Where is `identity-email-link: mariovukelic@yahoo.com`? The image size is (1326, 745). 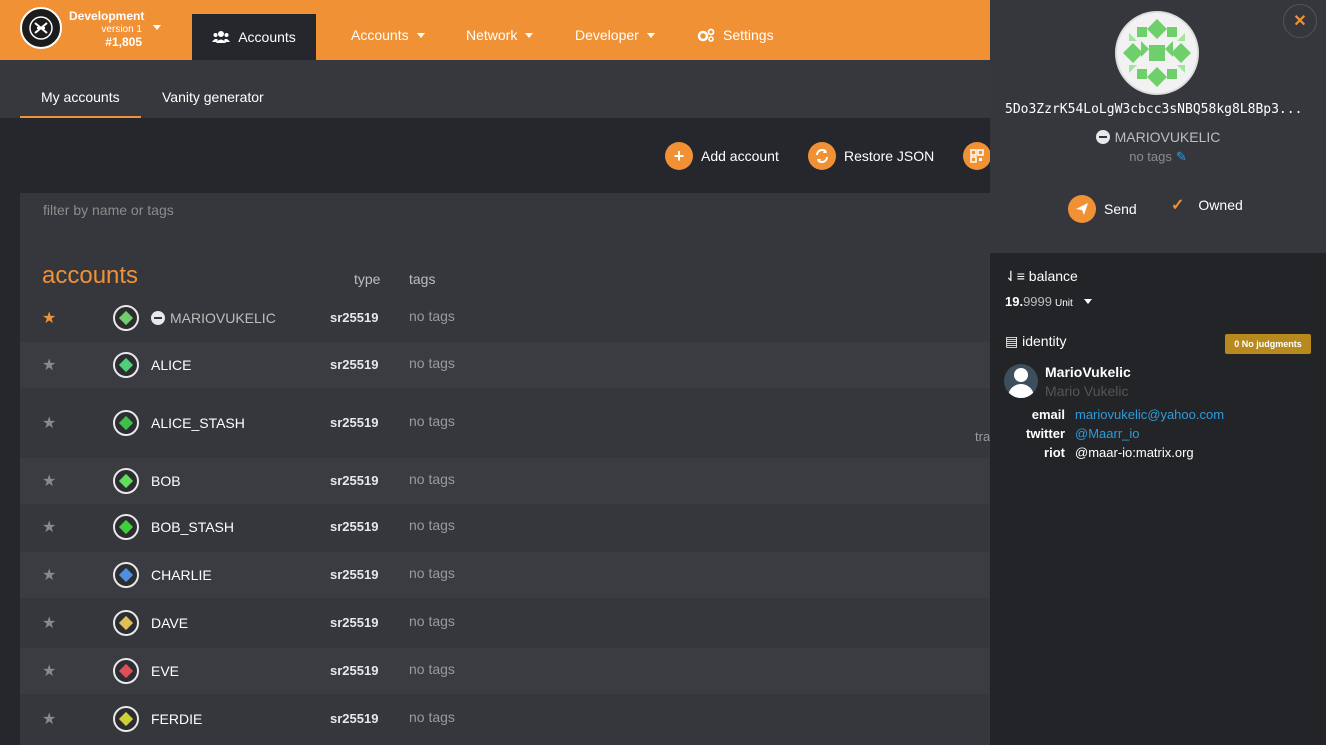
identity-email-link: mariovukelic@yahoo.com is located at coordinates (1149, 414).